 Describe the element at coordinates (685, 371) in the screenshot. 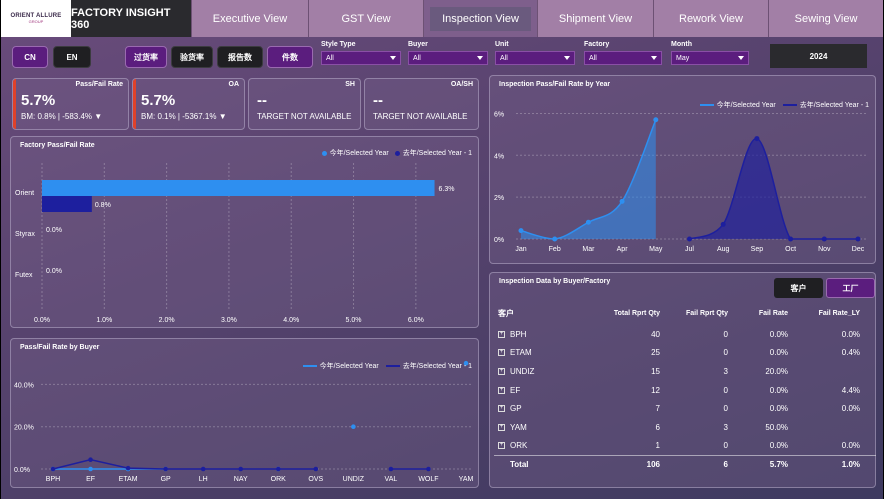

I see `table-row: + UNDIZ 15 3 20.0%` at that location.